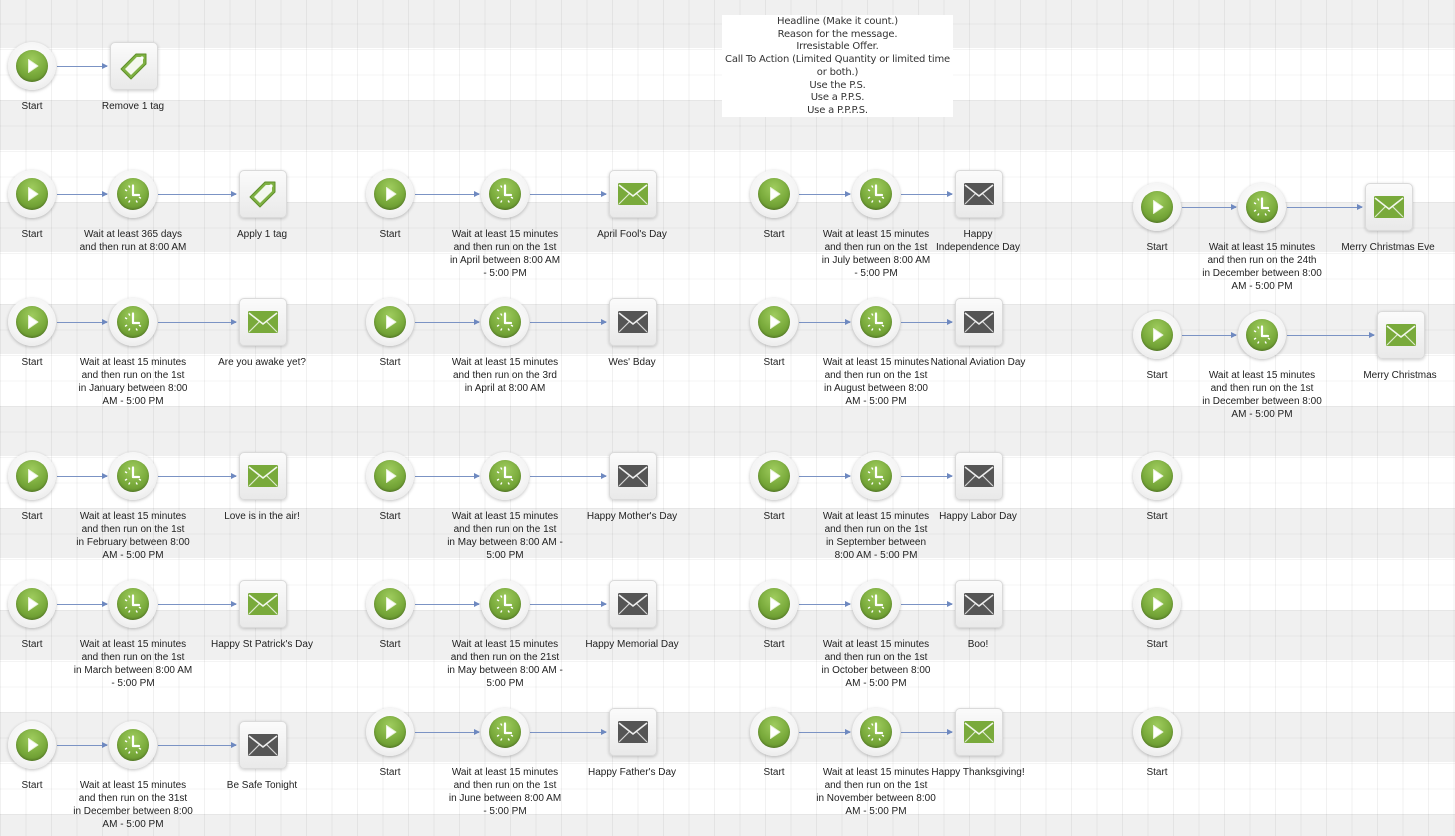 This screenshot has width=1455, height=836. Describe the element at coordinates (133, 106) in the screenshot. I see `node-label: Remove 1 tag` at that location.